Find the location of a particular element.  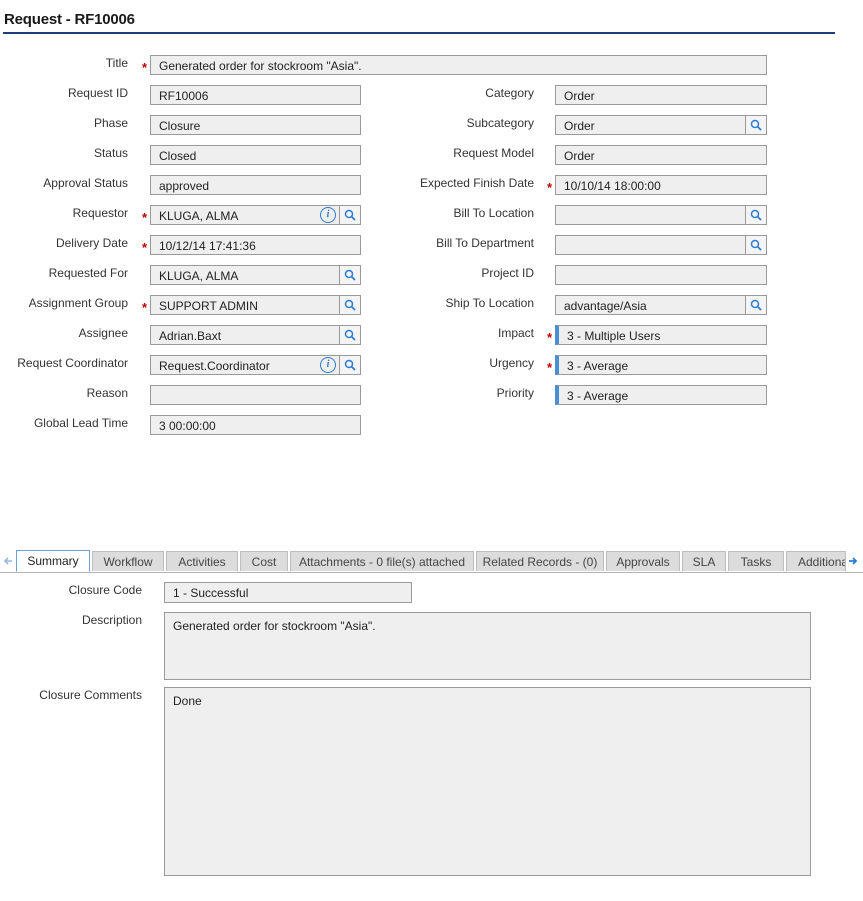

request-coordinator-value: Request.Coordinator is located at coordinates (214, 366).